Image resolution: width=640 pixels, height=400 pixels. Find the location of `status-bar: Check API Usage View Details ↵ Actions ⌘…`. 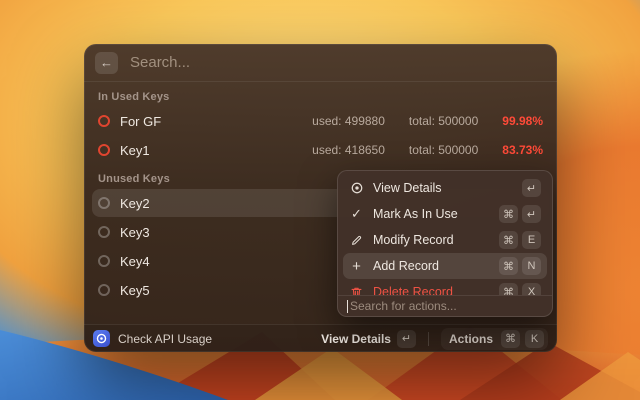

status-bar: Check API Usage View Details ↵ Actions ⌘… is located at coordinates (320, 338).